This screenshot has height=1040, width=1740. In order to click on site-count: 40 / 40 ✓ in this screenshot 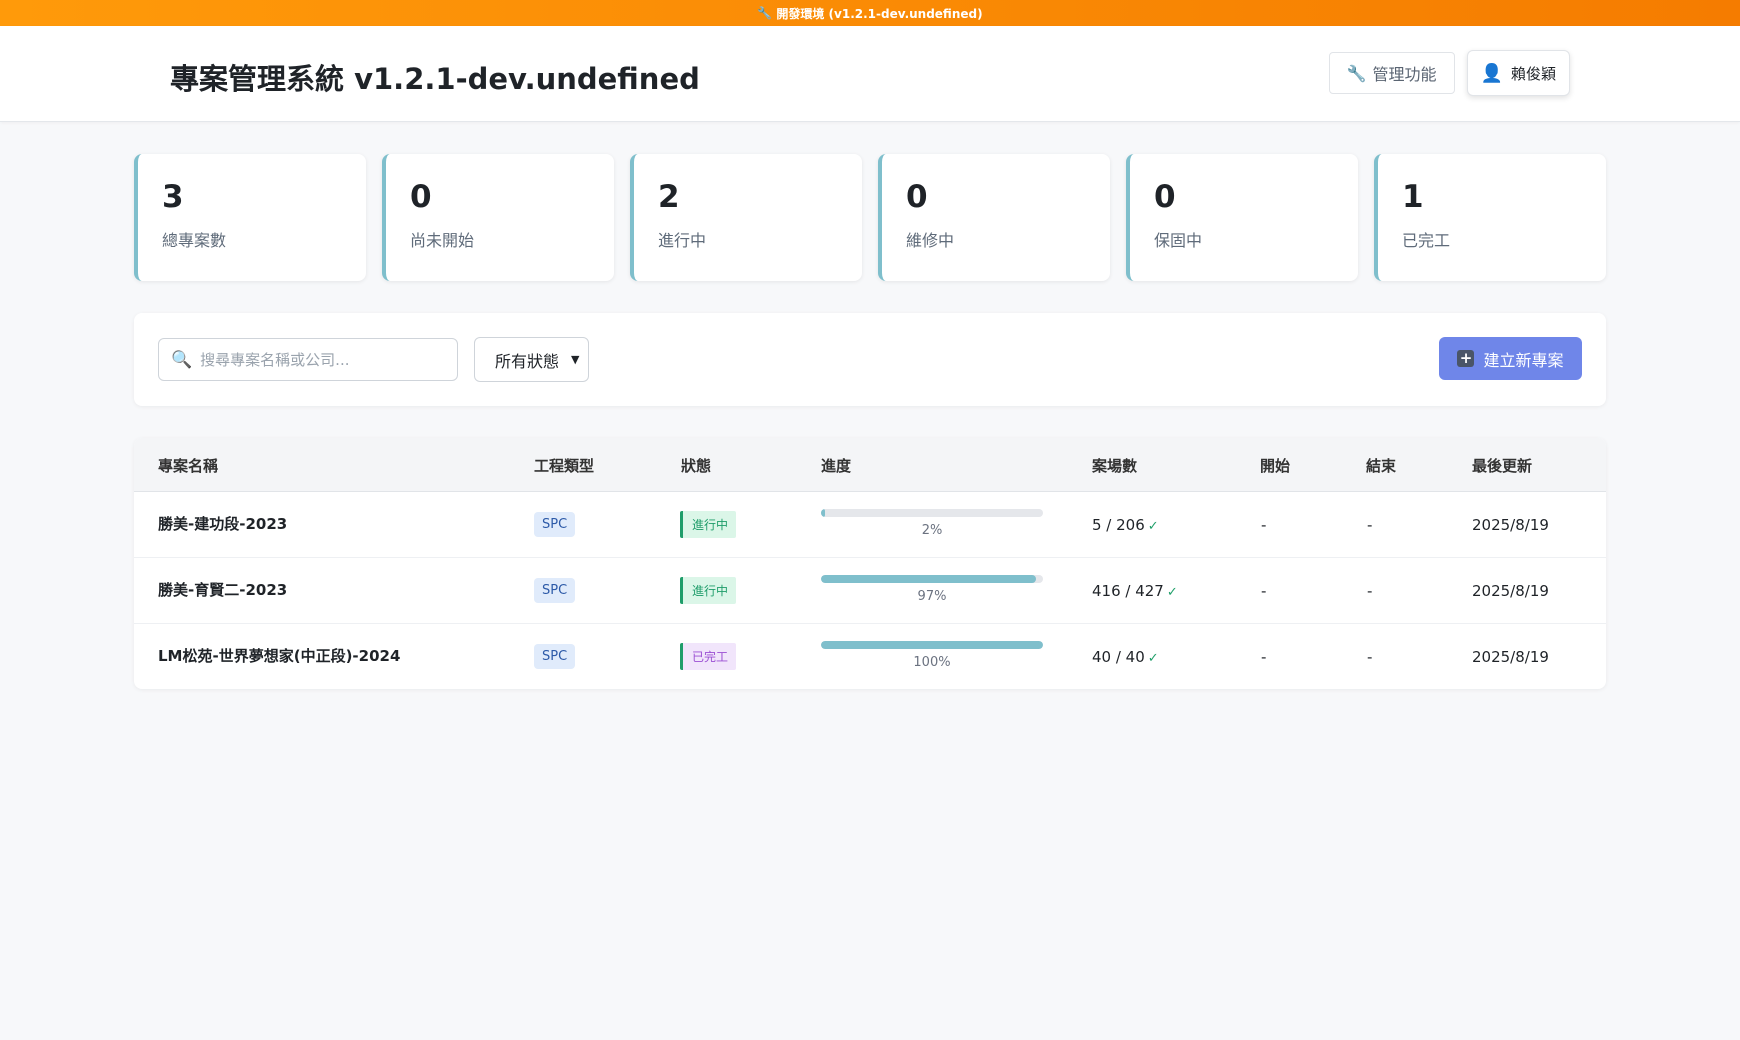, I will do `click(1125, 657)`.